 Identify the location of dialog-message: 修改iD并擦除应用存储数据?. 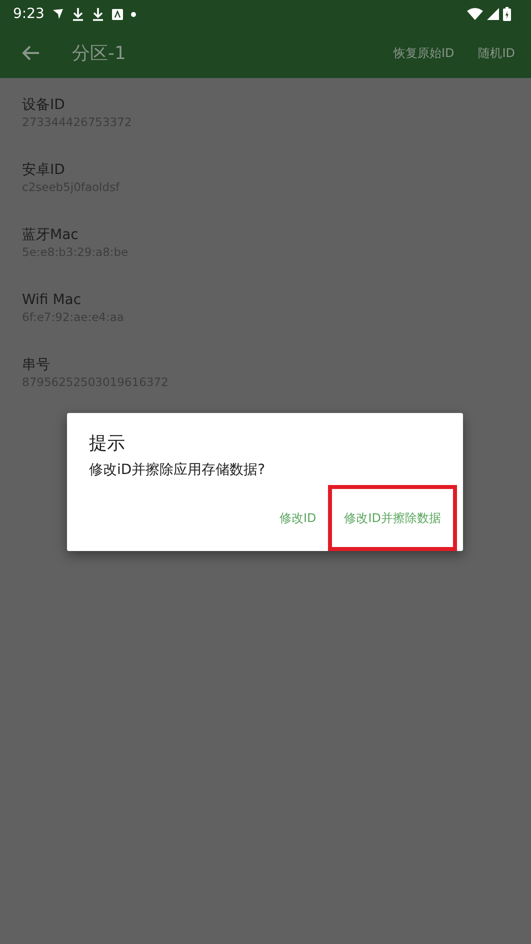
(177, 470).